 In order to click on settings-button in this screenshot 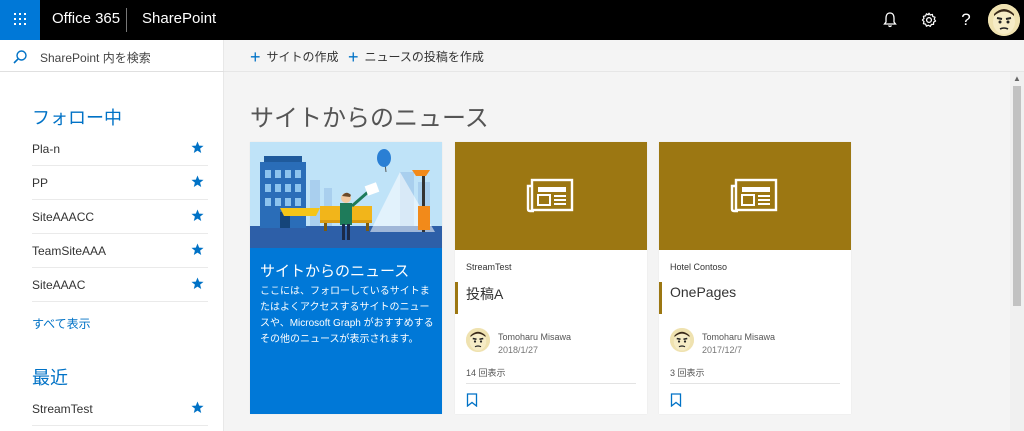, I will do `click(929, 20)`.